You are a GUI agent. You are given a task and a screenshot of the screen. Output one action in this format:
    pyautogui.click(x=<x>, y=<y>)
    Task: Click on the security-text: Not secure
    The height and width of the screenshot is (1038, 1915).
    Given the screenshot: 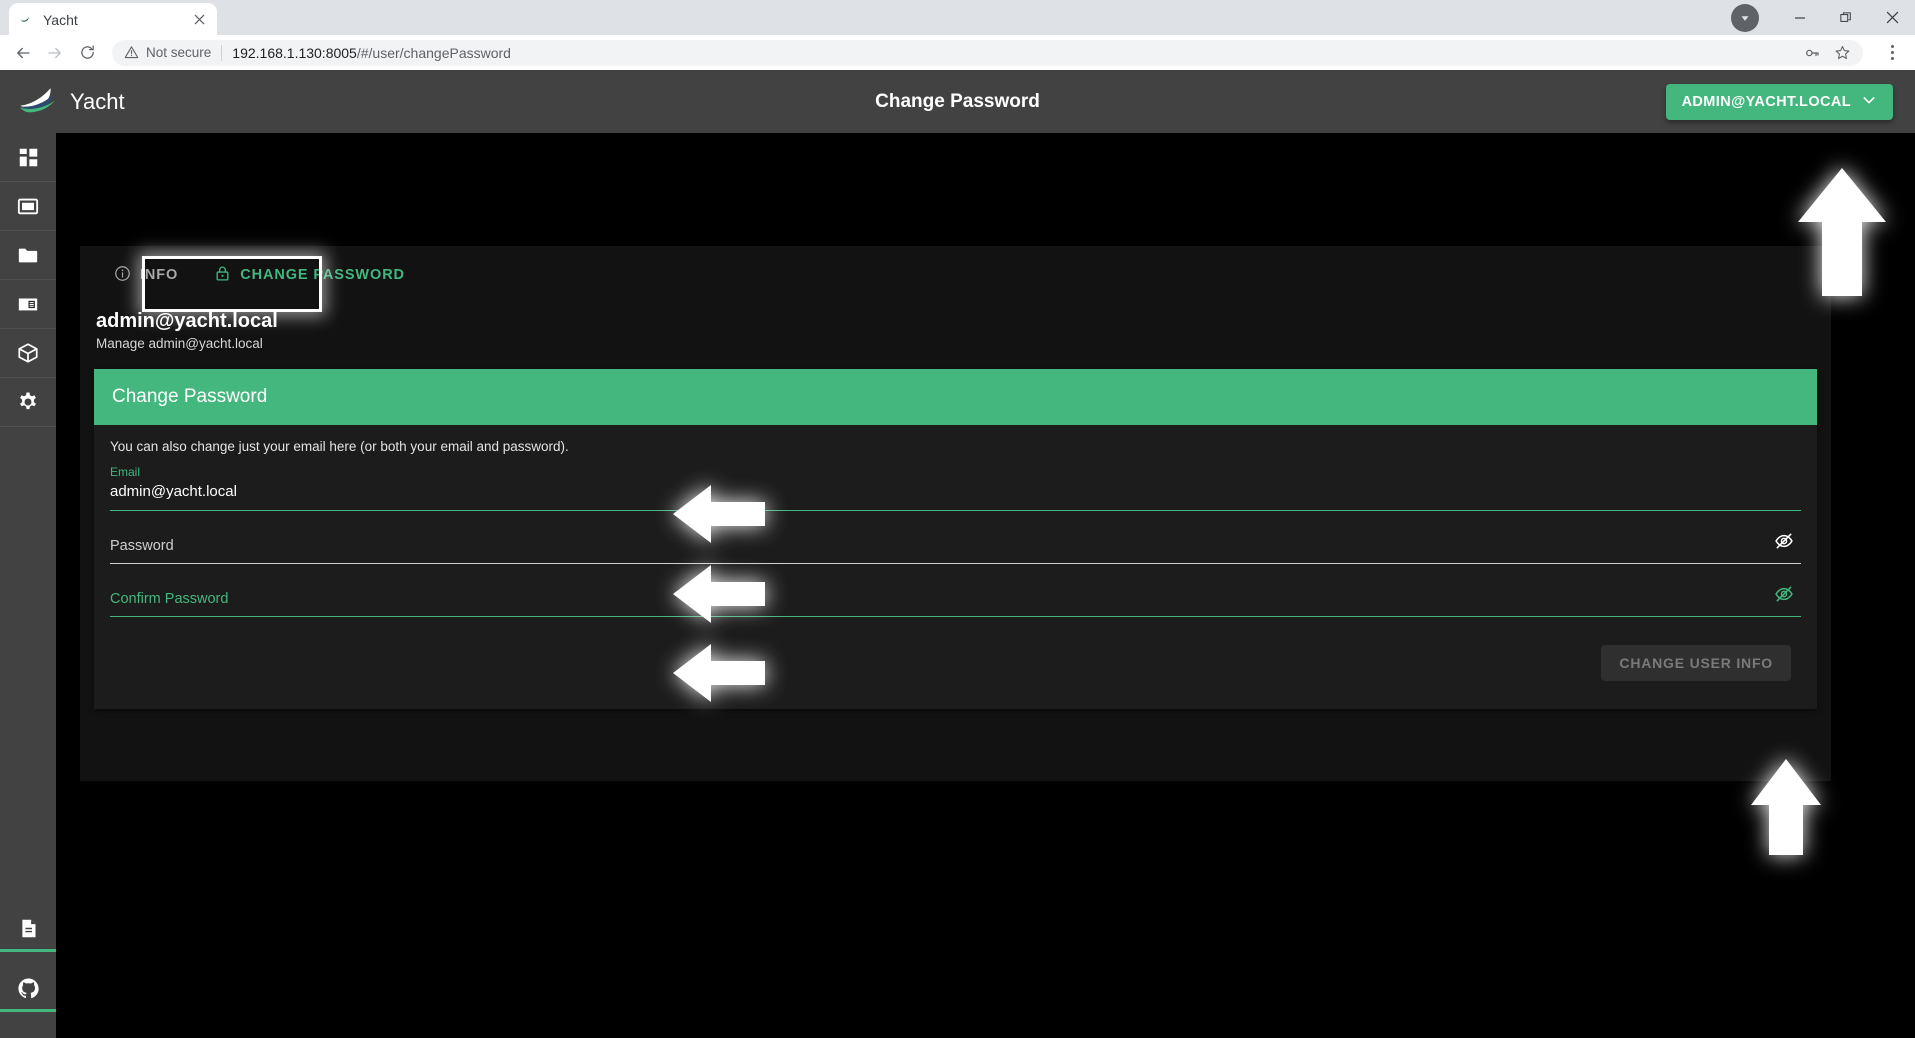 What is the action you would take?
    pyautogui.click(x=179, y=52)
    